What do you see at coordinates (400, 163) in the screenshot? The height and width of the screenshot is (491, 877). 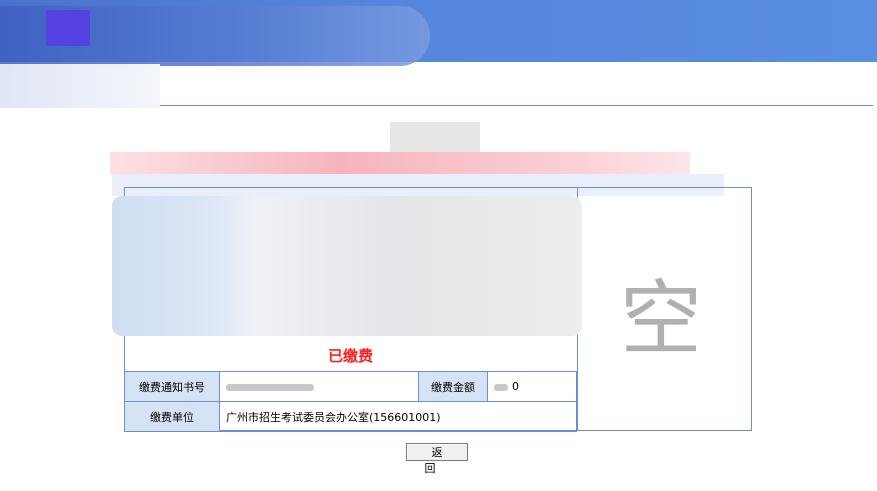 I see `notice-banner` at bounding box center [400, 163].